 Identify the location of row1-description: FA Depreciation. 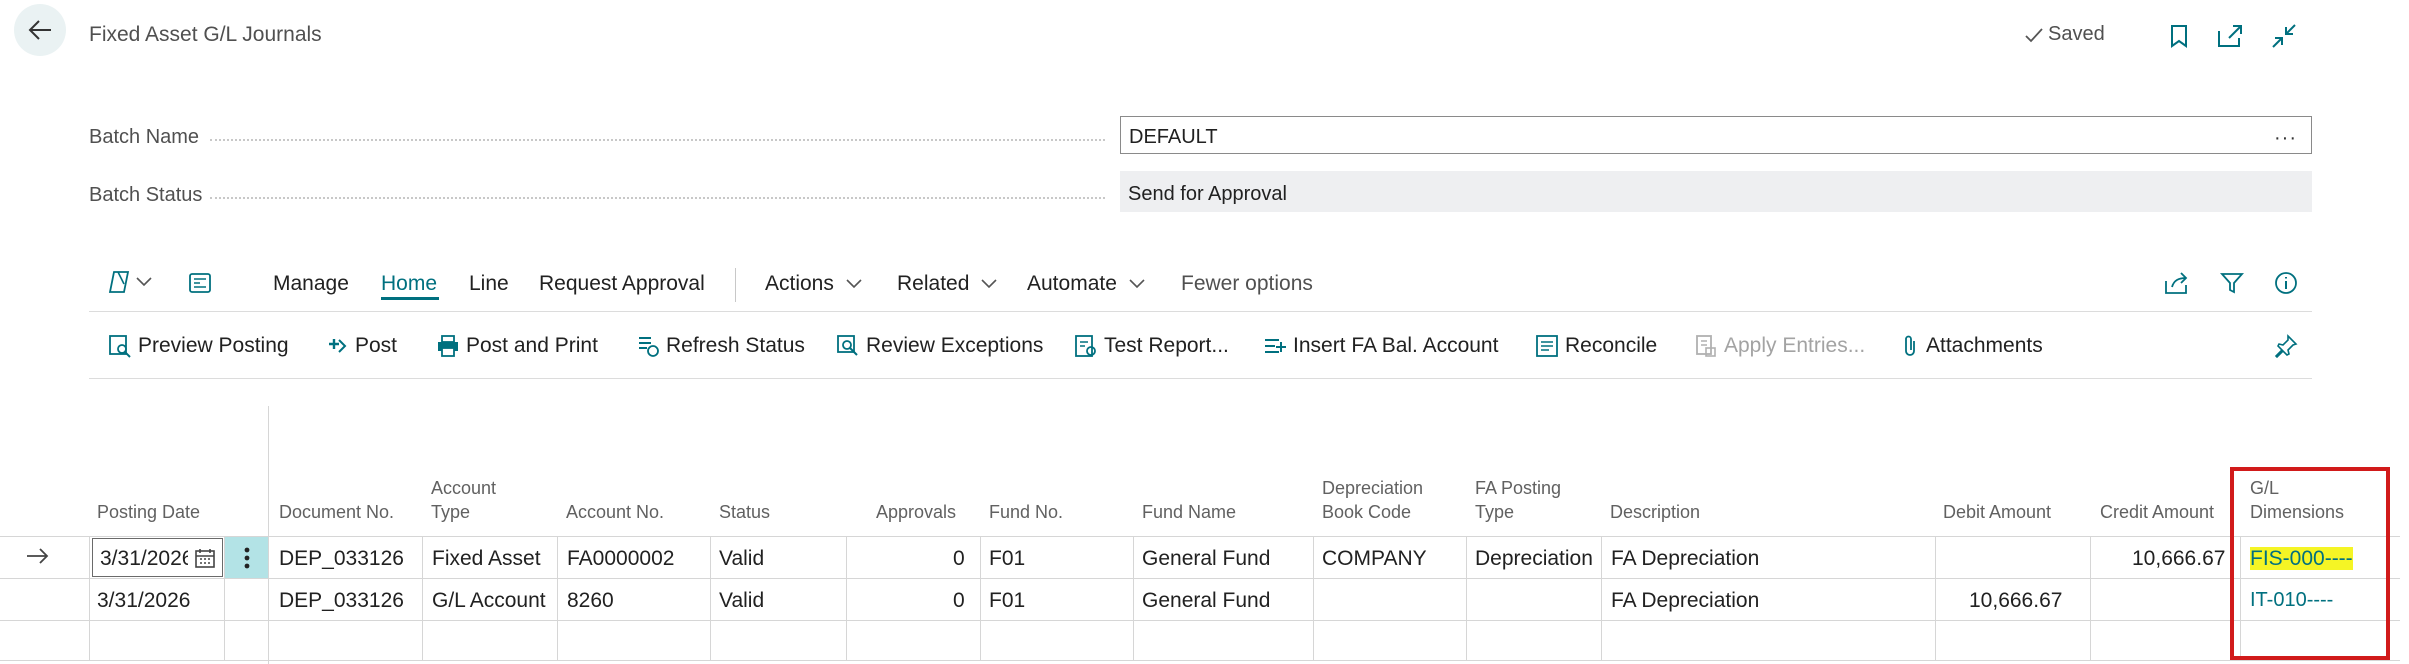
(1685, 559).